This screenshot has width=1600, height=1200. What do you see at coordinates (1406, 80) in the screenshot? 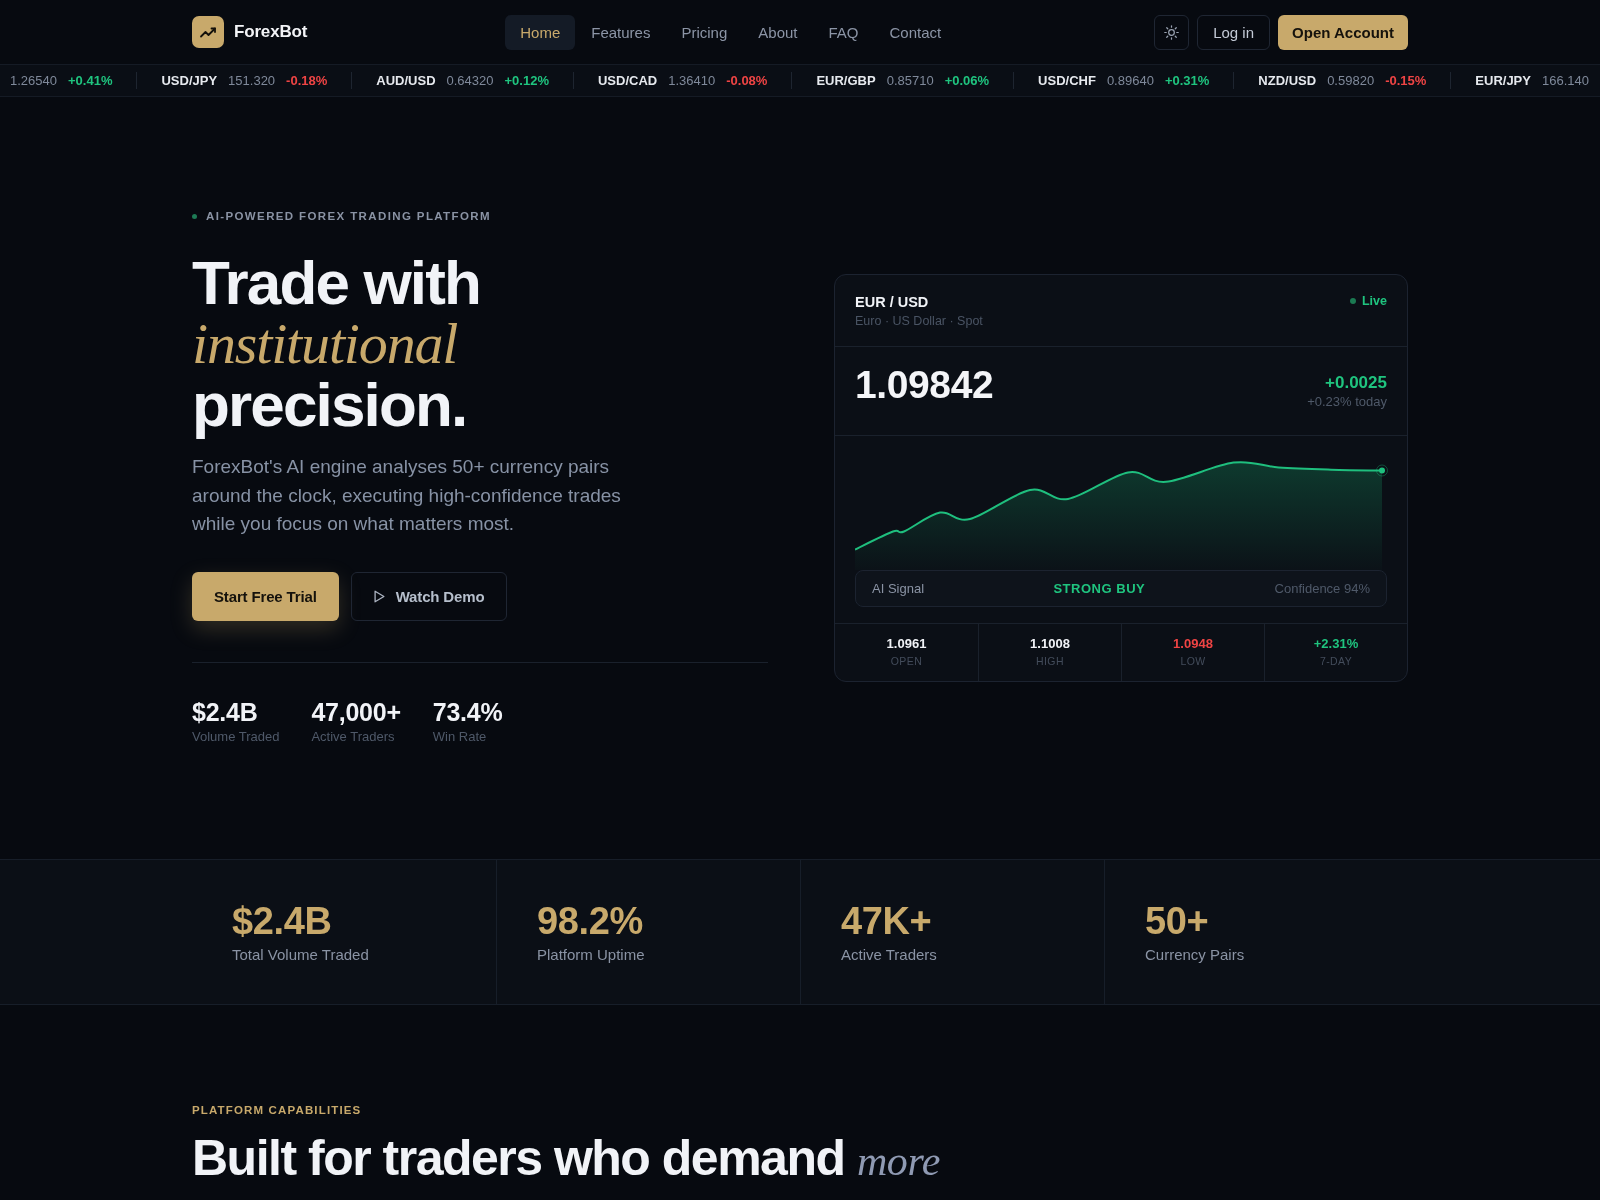
I see `ticker-change: -0.15%` at bounding box center [1406, 80].